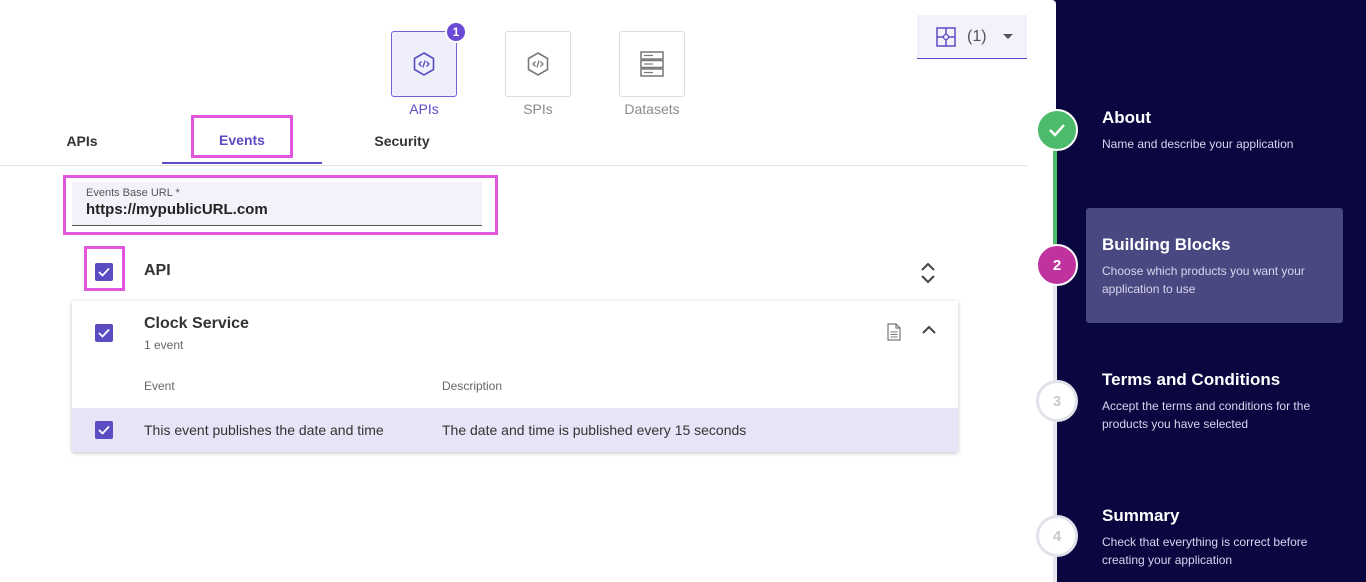 The image size is (1366, 582). What do you see at coordinates (104, 268) in the screenshot?
I see `api-checkbox-highlight` at bounding box center [104, 268].